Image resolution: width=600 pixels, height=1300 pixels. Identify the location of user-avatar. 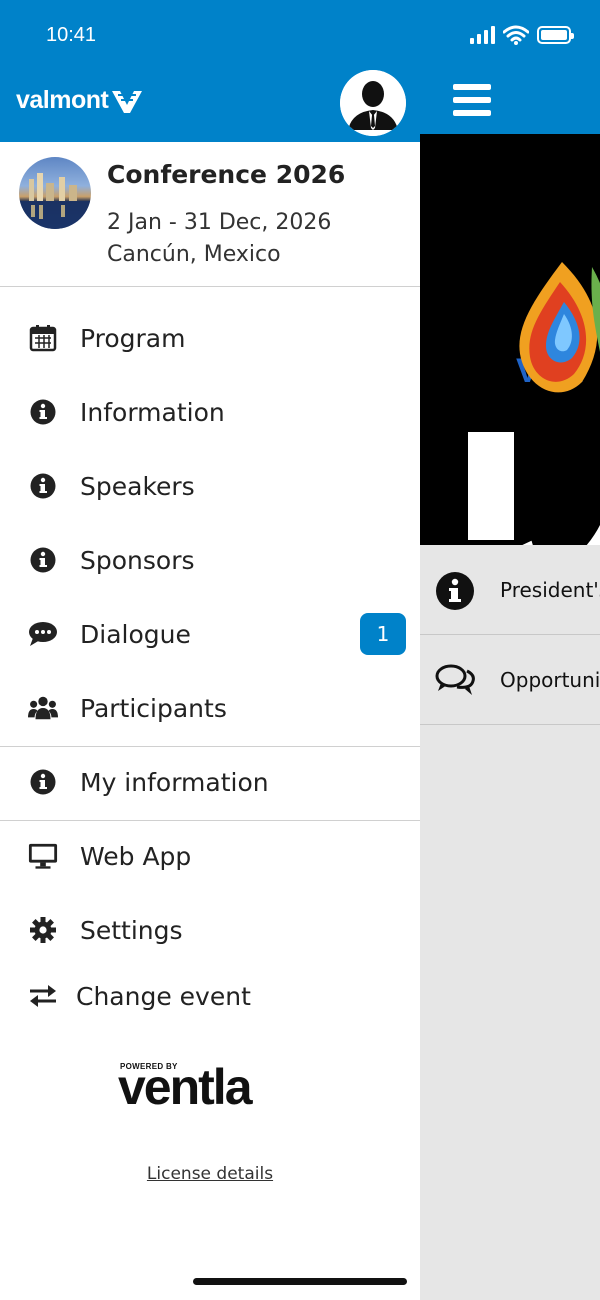
(373, 103).